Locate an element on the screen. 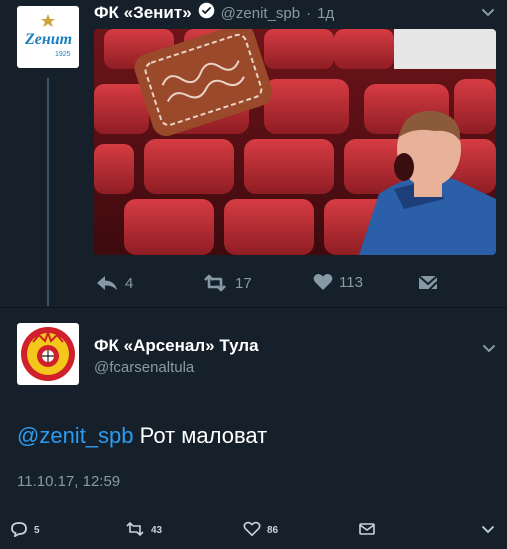 This screenshot has width=507, height=549. zenit-logo-year: 1925 is located at coordinates (63, 54).